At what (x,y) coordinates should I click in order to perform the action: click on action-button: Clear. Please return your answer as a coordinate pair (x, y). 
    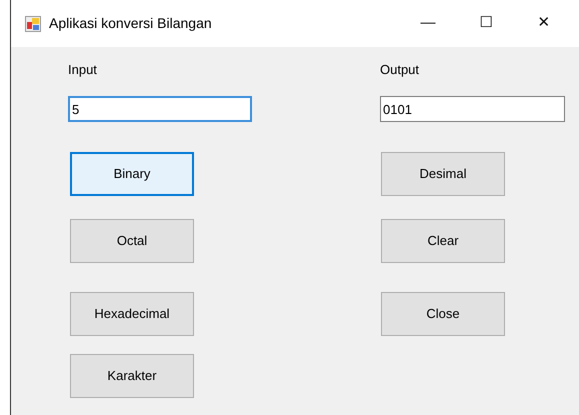
    Looking at the image, I should click on (443, 241).